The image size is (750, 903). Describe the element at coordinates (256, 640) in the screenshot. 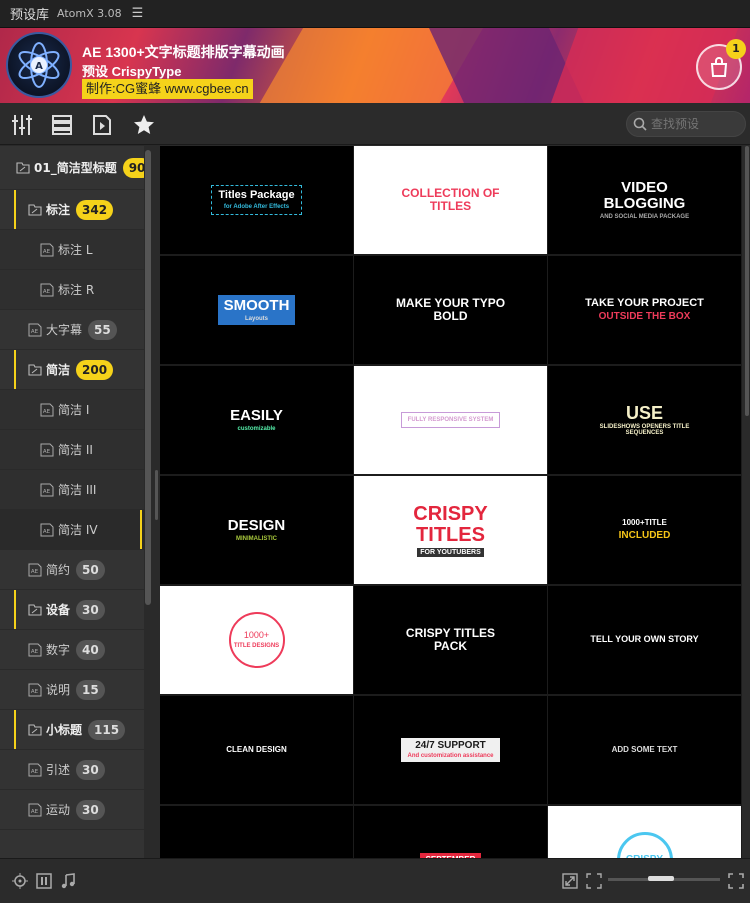

I see `preset-thumbnail: 1000+ TITLE DESIGNS` at that location.